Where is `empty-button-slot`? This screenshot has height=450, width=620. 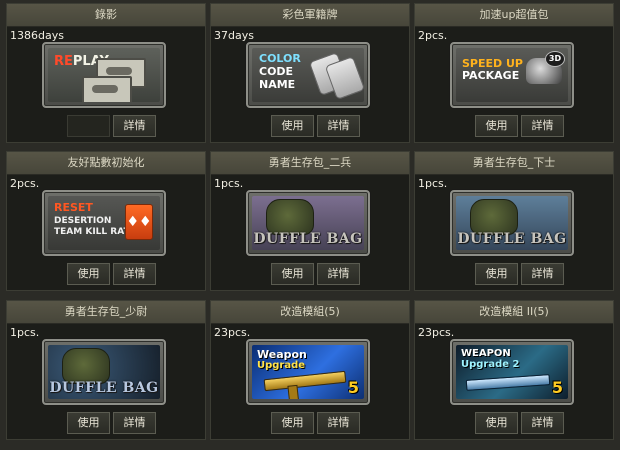 empty-button-slot is located at coordinates (88, 126).